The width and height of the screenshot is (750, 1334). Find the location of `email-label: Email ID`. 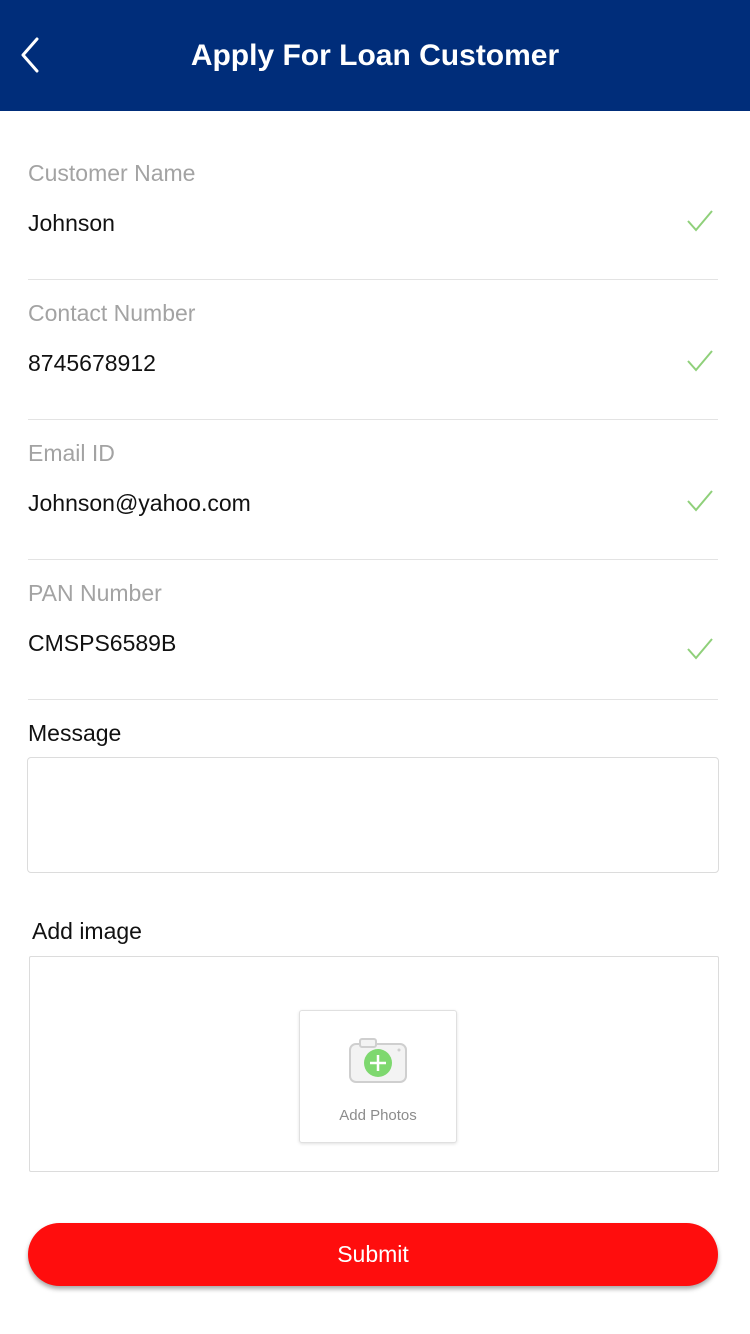

email-label: Email ID is located at coordinates (71, 453).